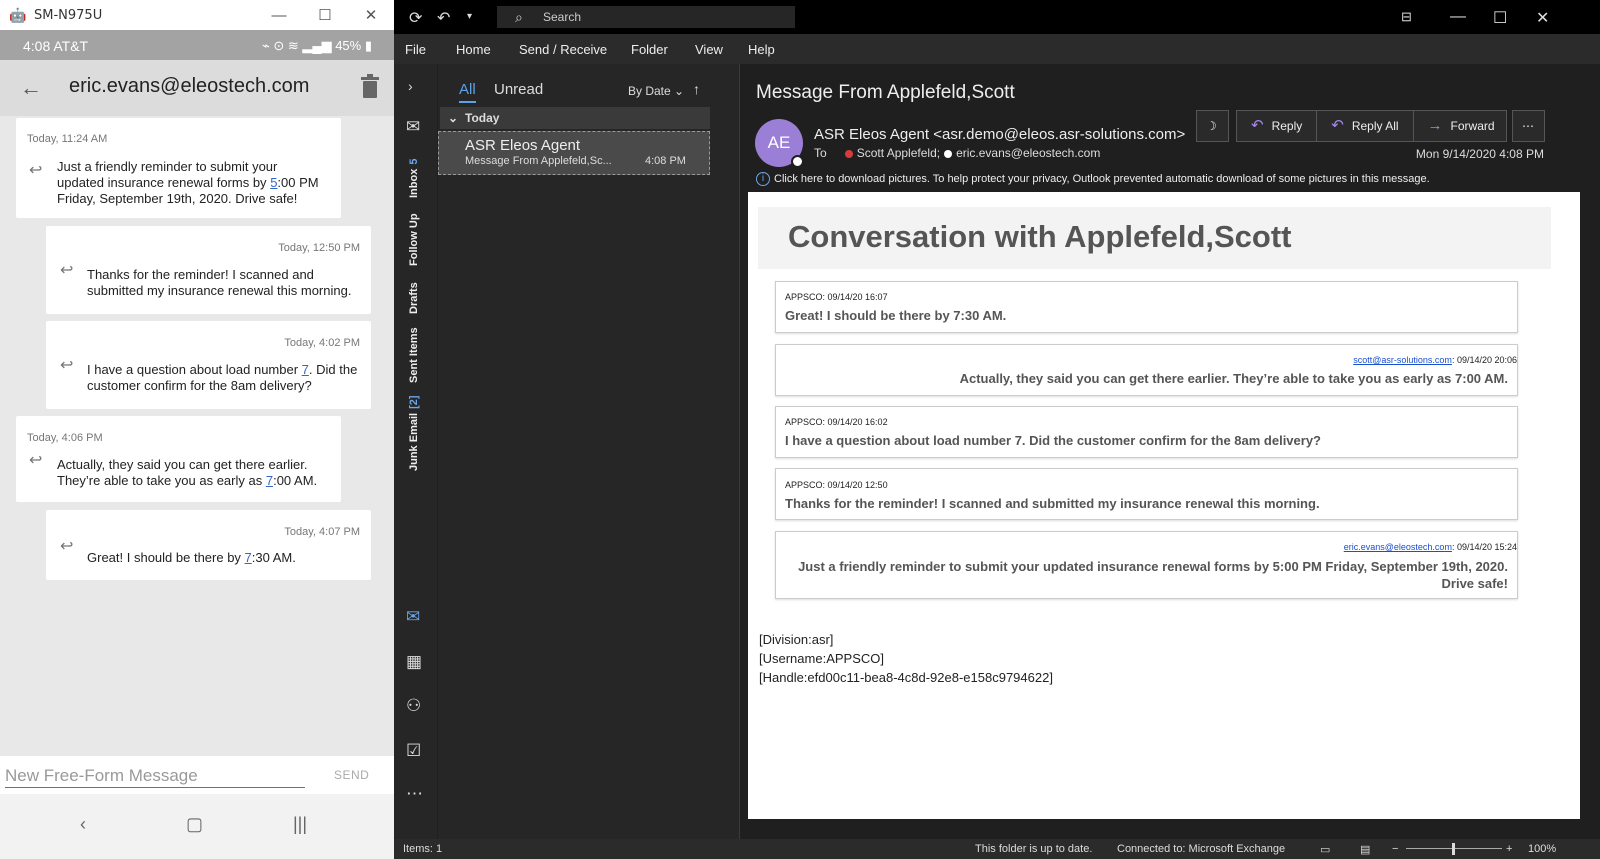  Describe the element at coordinates (696, 89) in the screenshot. I see `sort-direction-icon: ↑` at that location.